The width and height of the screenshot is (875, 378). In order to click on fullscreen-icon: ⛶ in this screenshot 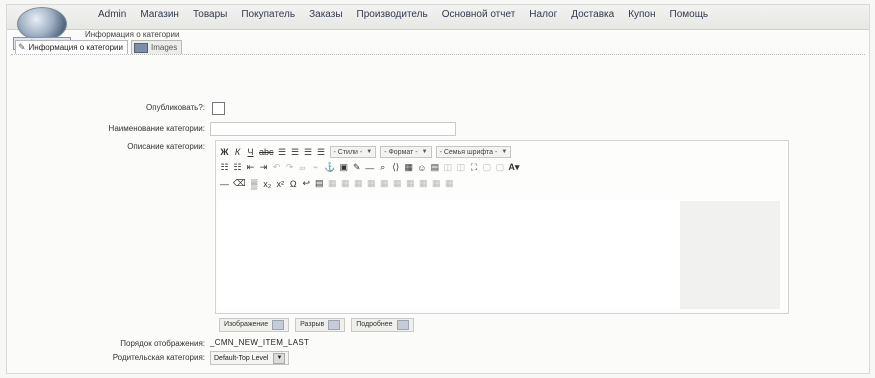, I will do `click(473, 167)`.